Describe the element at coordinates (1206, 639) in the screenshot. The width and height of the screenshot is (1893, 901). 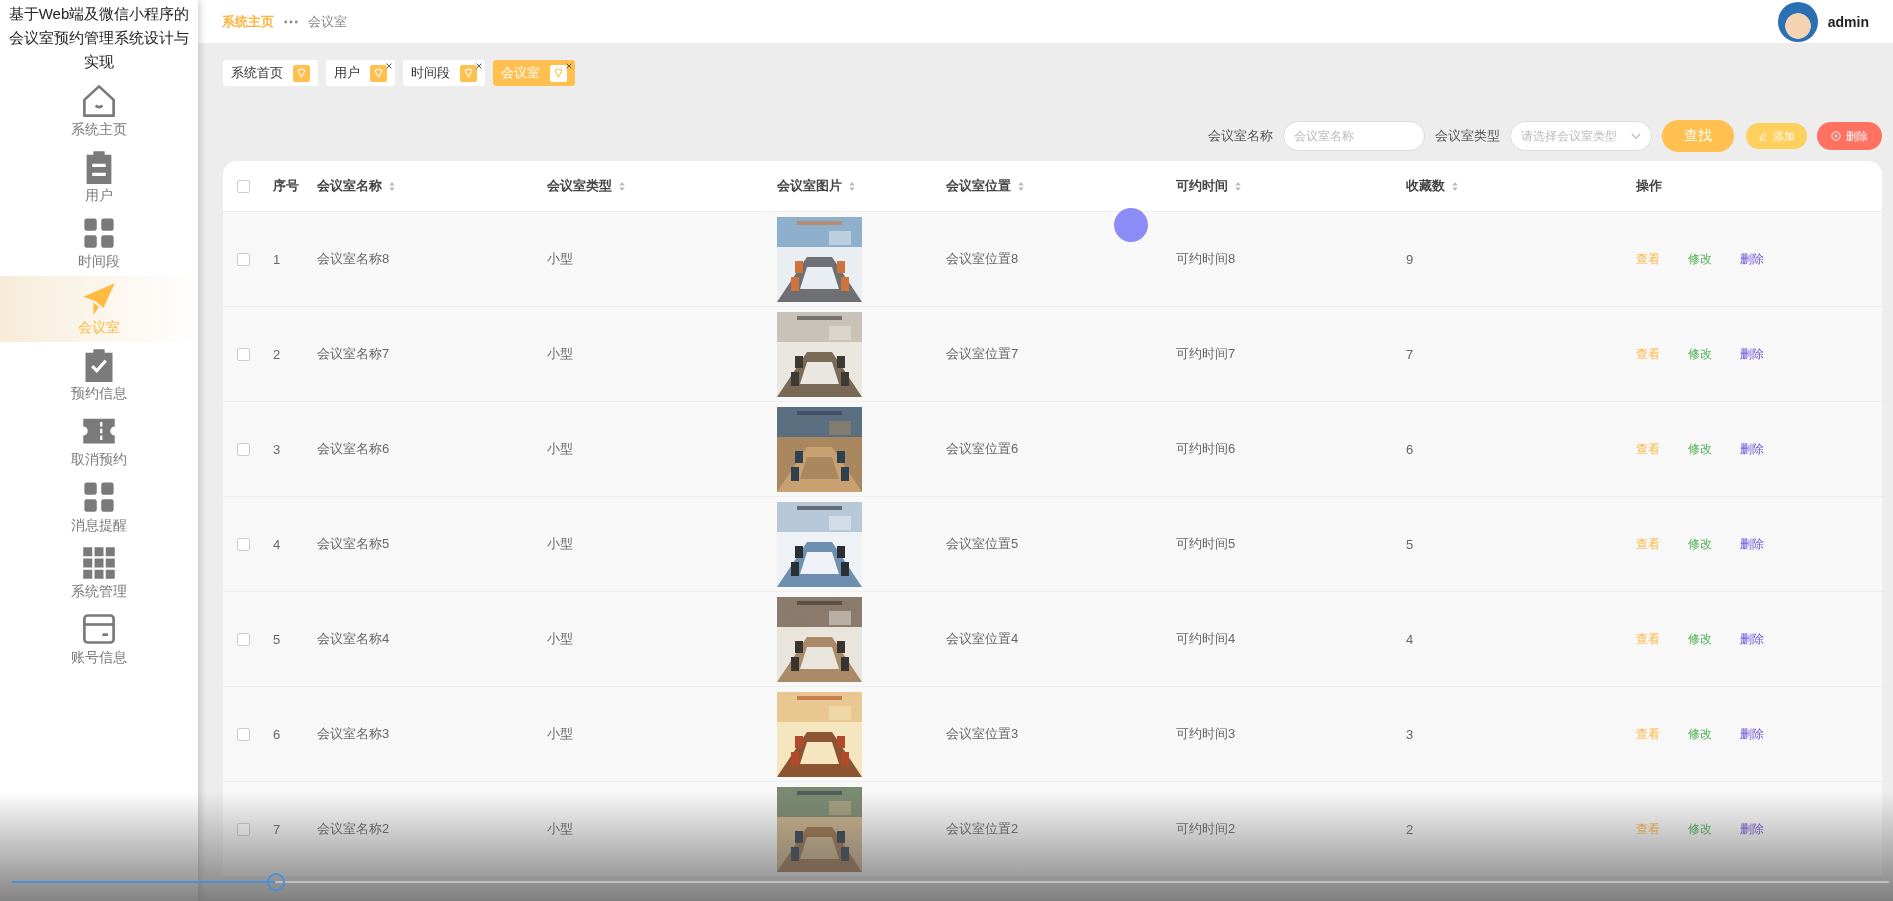
I see `table-cell: 可约时间4` at that location.